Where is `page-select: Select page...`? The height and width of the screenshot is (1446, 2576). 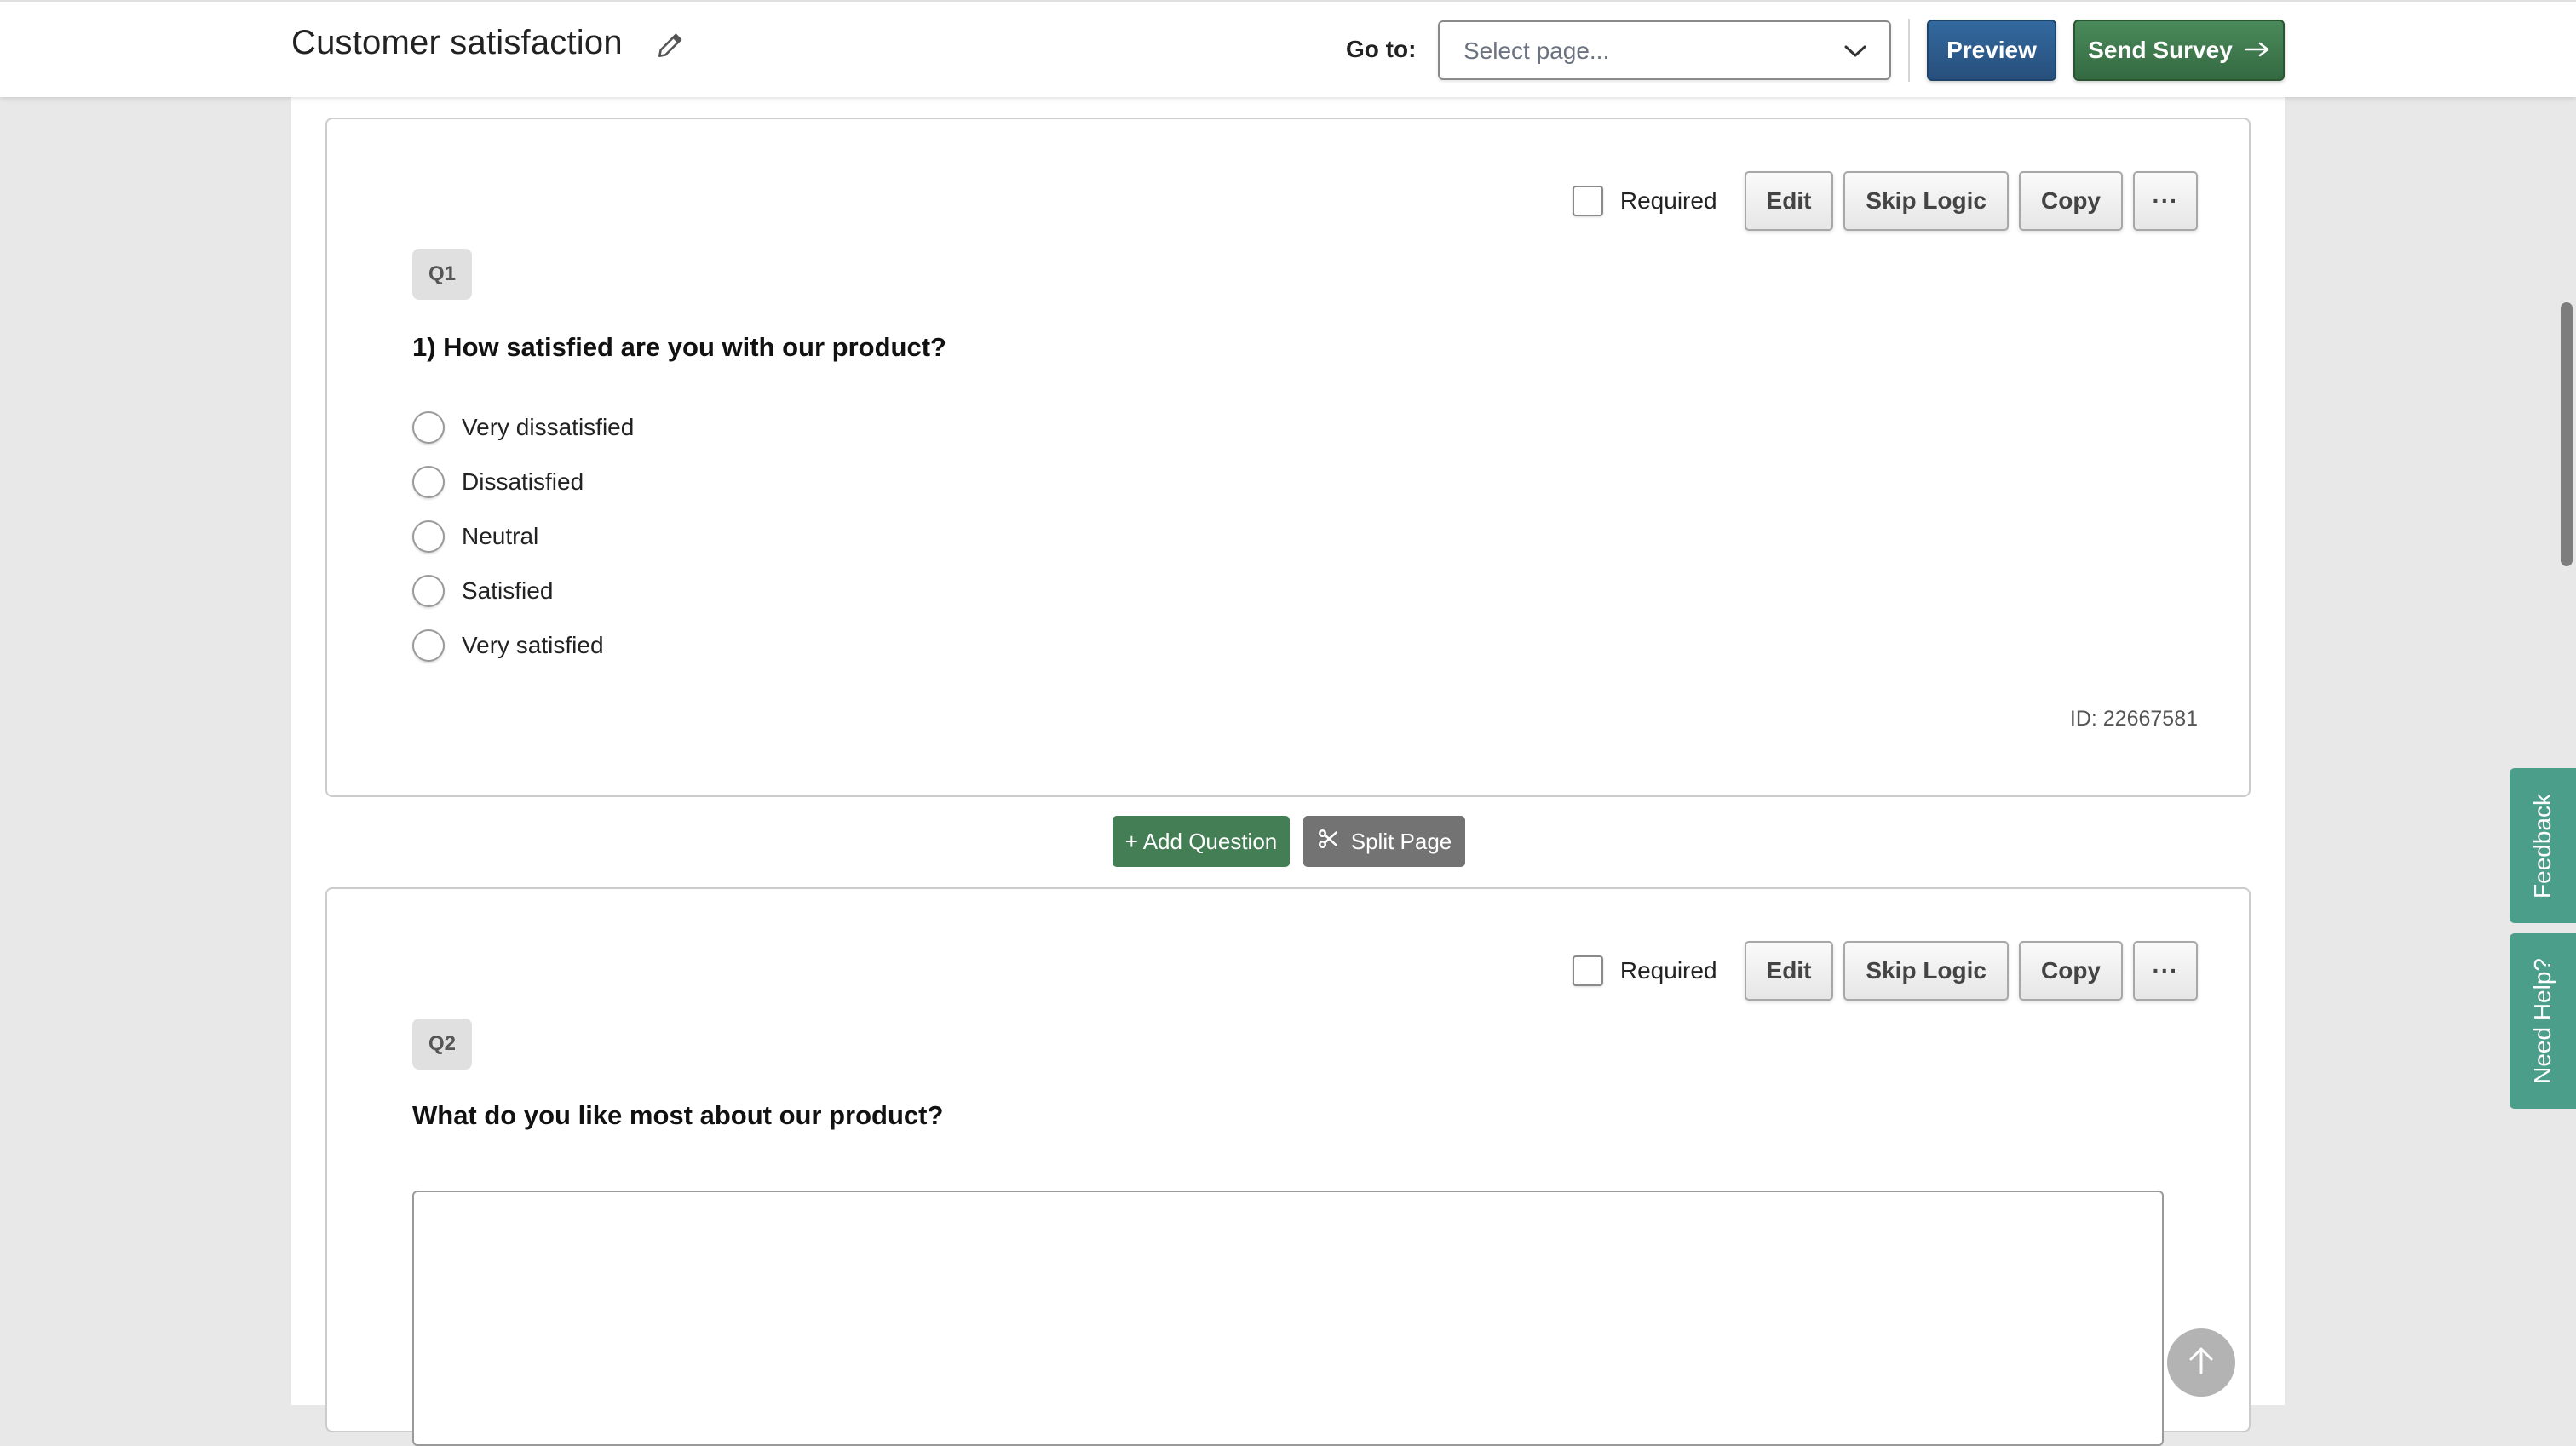 page-select: Select page... is located at coordinates (1665, 50).